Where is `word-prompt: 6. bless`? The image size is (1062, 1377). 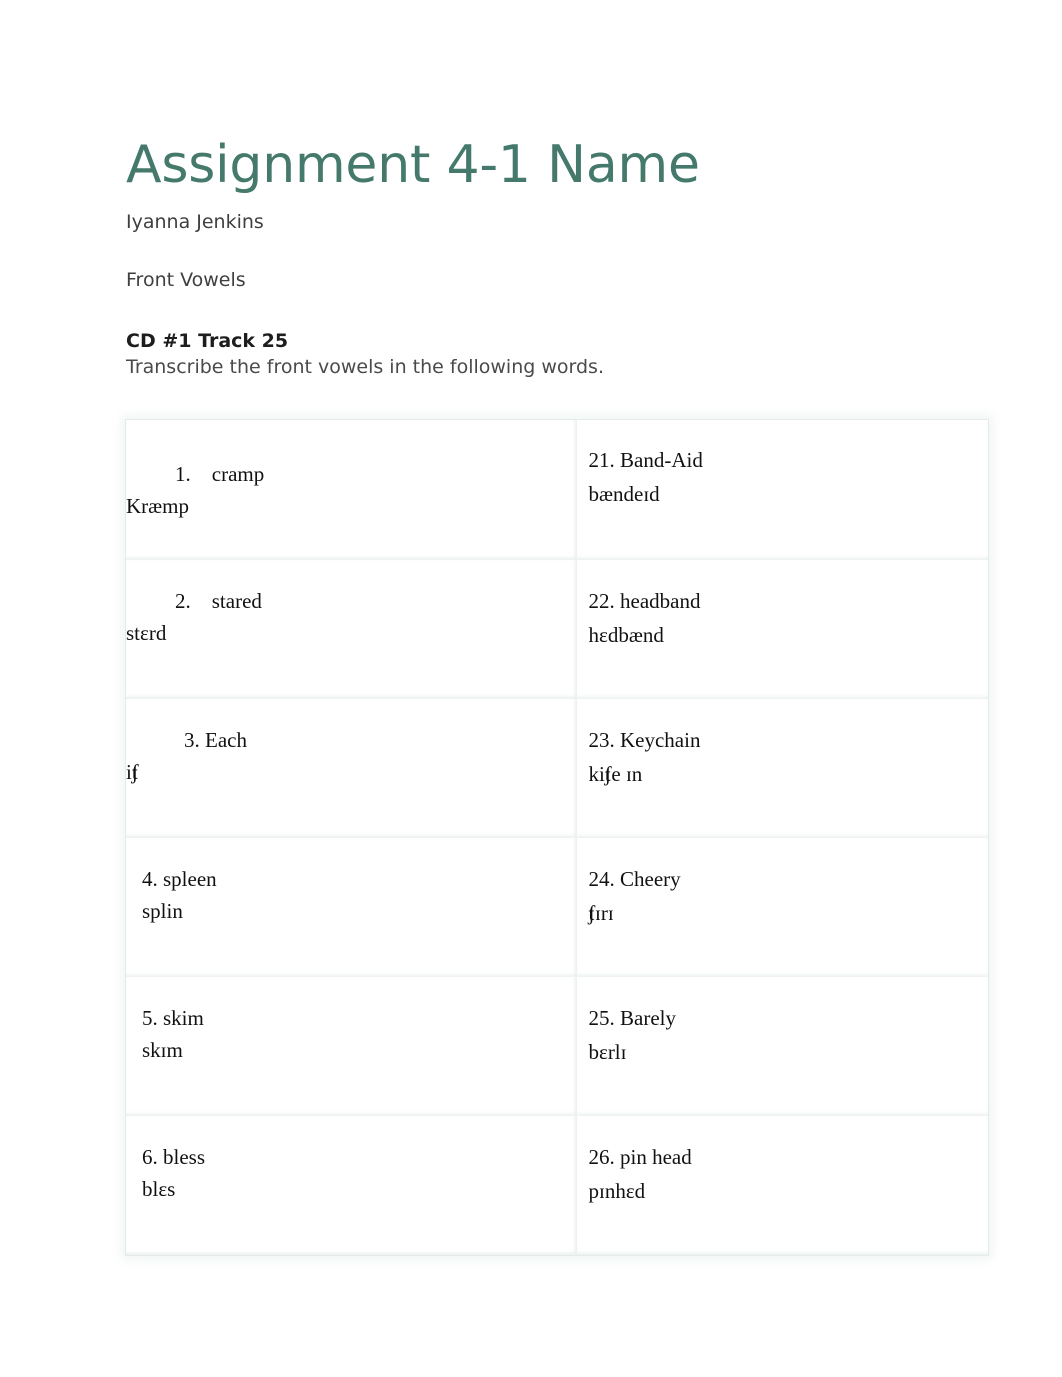
word-prompt: 6. bless is located at coordinates (173, 1156).